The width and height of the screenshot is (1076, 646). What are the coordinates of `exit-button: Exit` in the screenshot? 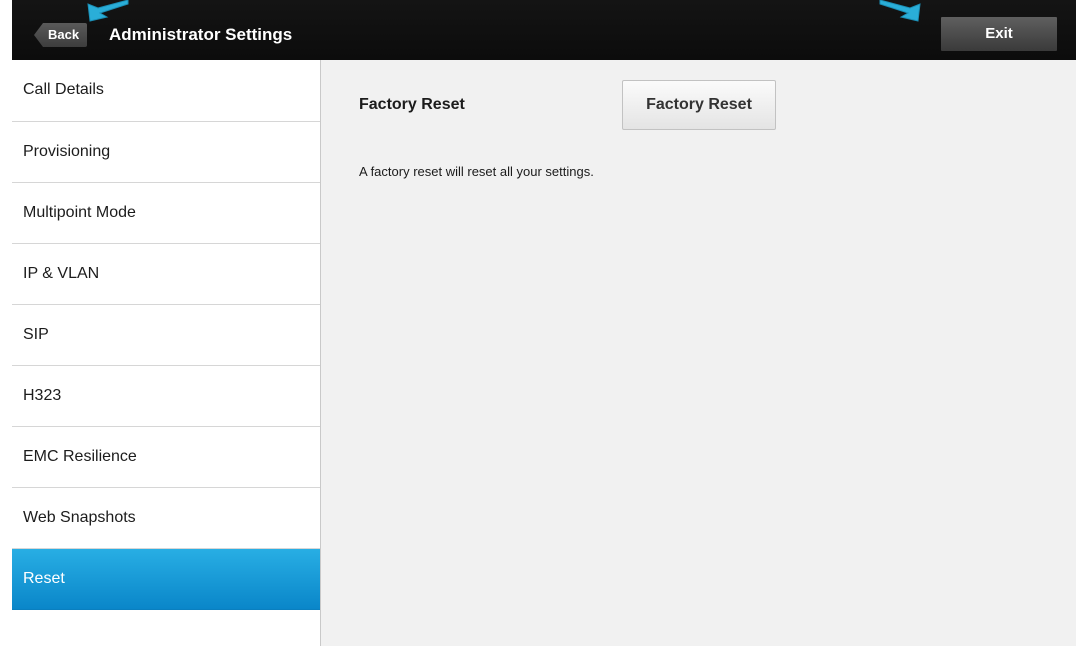 It's located at (999, 34).